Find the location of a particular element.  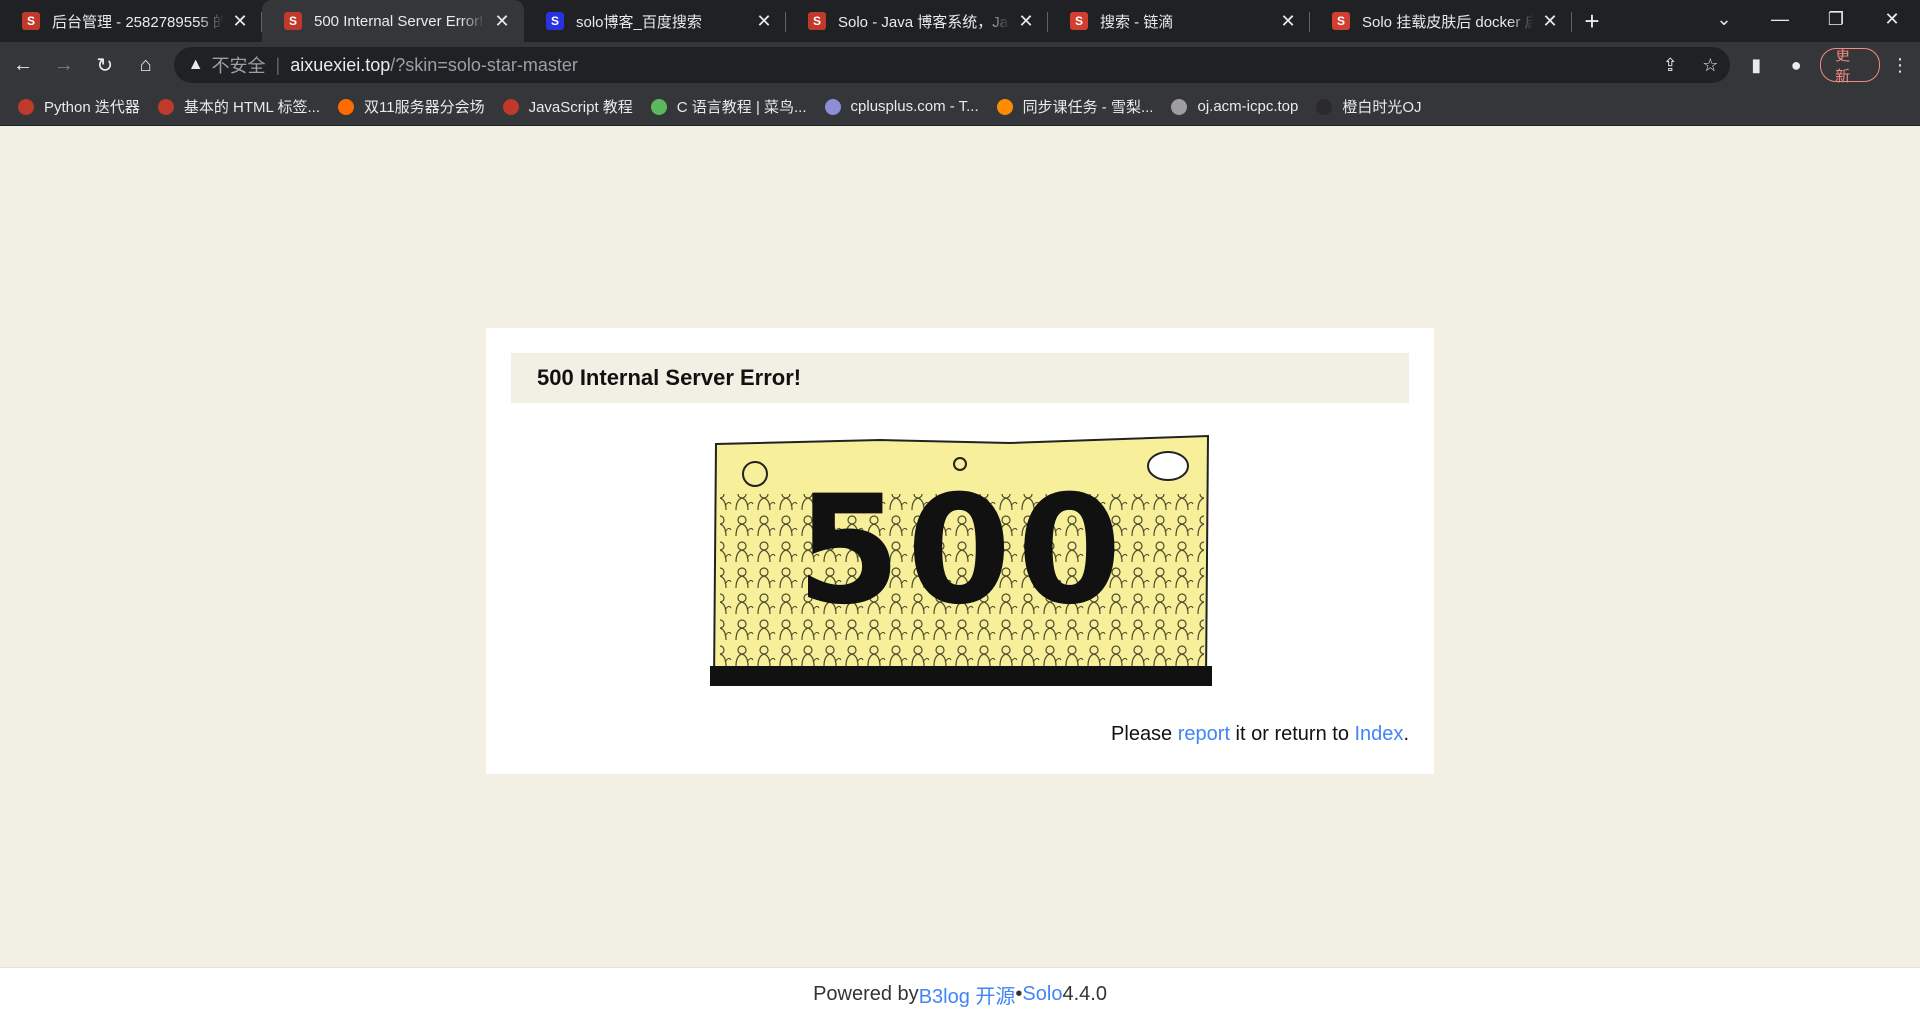

browser-tab: S Solo - Java 博客系统，Java ✕ is located at coordinates (917, 21).